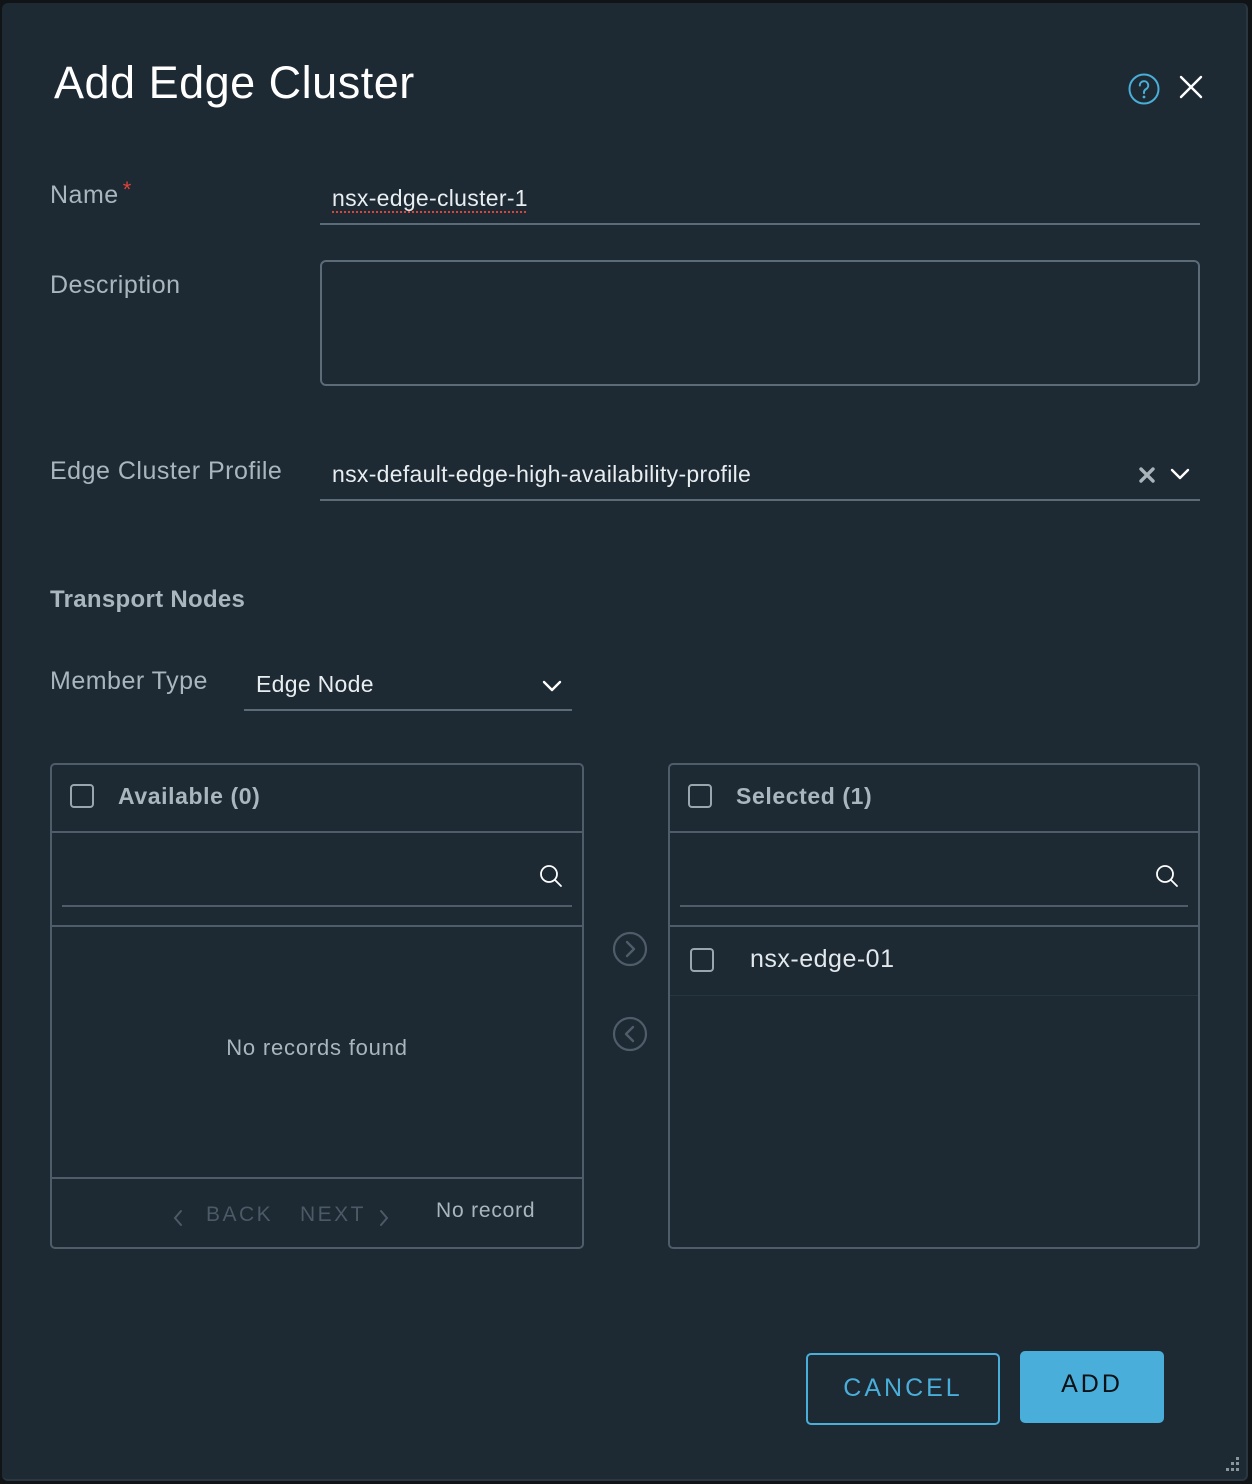  I want to click on chevron-right-icon, so click(384, 1218).